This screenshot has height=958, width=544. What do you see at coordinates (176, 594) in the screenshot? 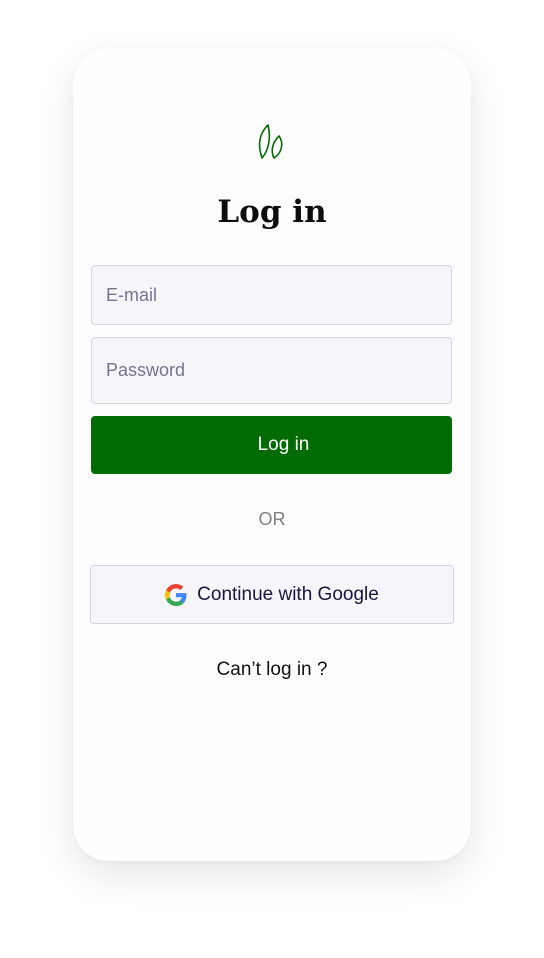
I see `google-g-icon` at bounding box center [176, 594].